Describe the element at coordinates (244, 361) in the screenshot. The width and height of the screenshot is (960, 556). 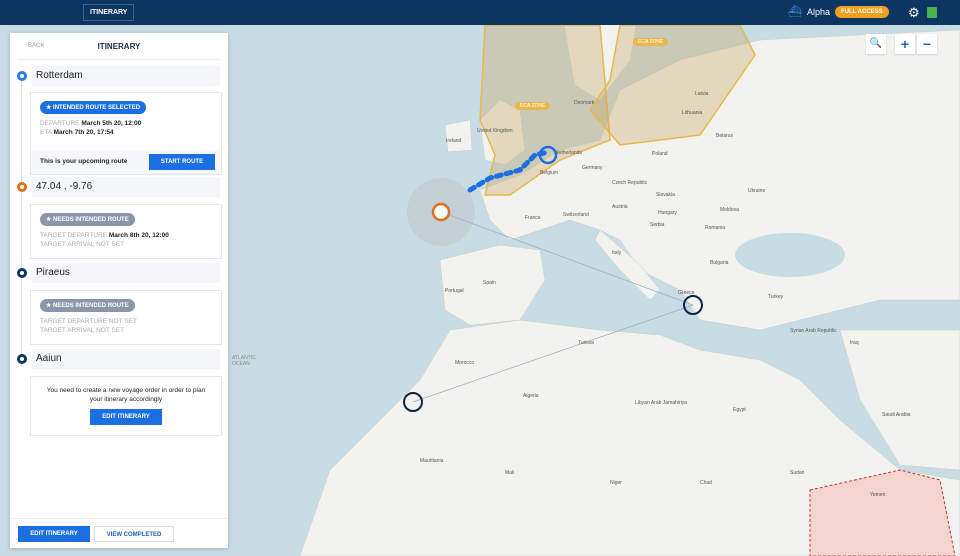
I see `ocean-label: ATLANTIC OCEAN` at that location.